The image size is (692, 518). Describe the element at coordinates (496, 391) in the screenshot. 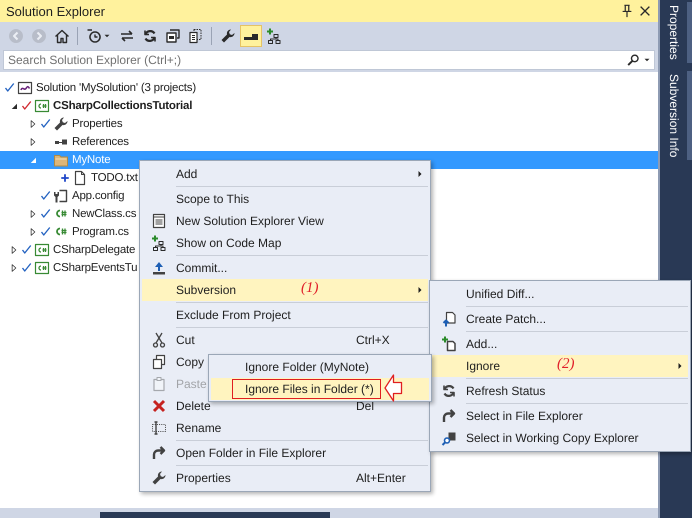

I see `menu-item: Refresh Status` at that location.